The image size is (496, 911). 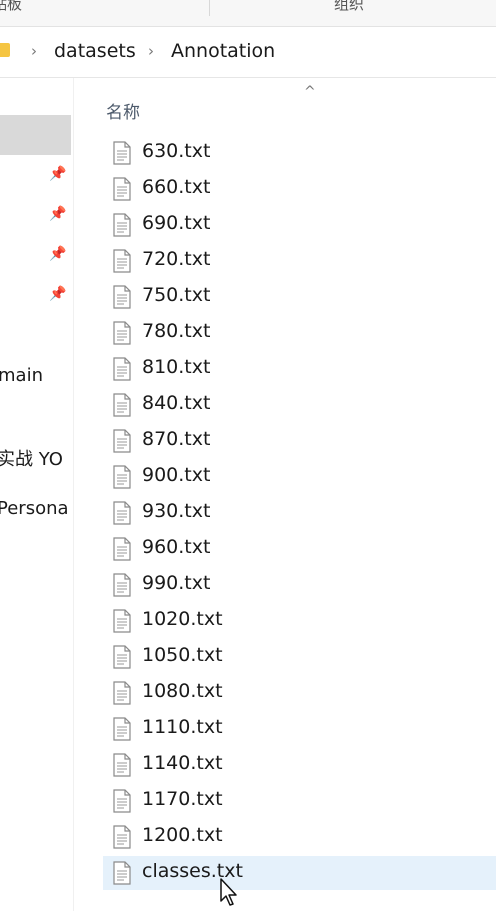 What do you see at coordinates (176, 187) in the screenshot?
I see `file-name: 660.txt` at bounding box center [176, 187].